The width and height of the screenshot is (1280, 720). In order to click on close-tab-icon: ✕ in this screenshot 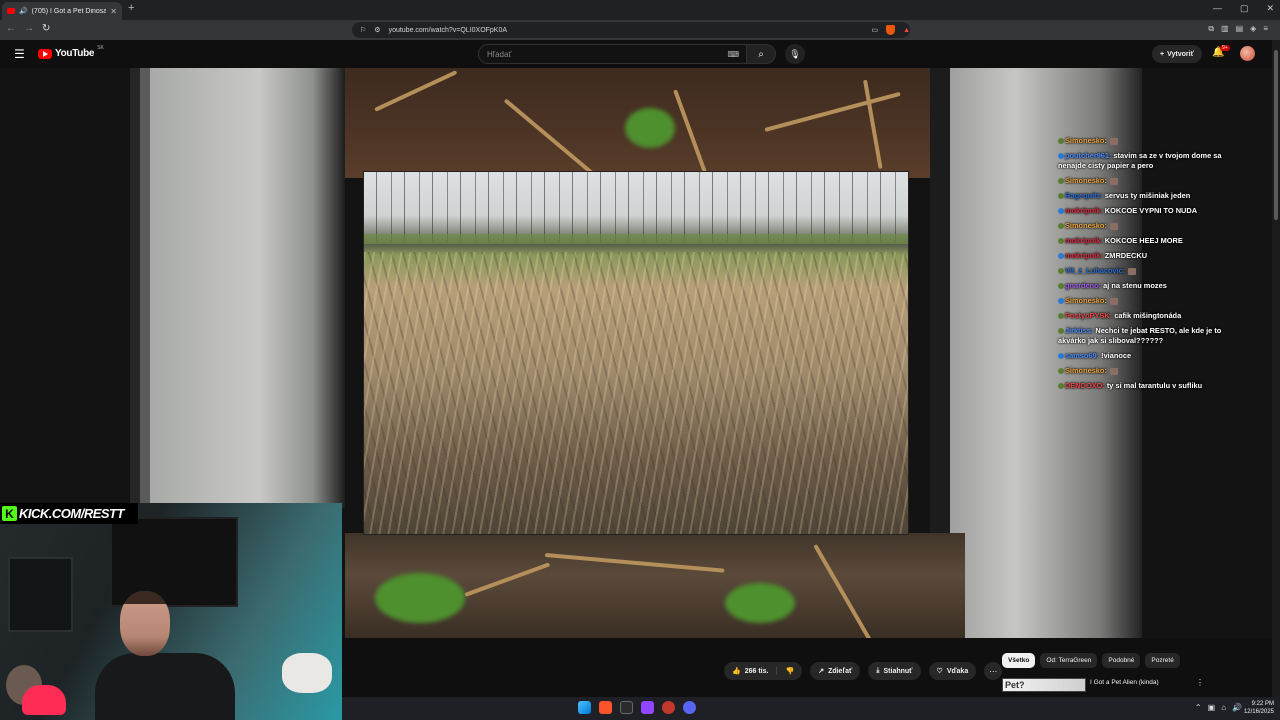, I will do `click(113, 11)`.